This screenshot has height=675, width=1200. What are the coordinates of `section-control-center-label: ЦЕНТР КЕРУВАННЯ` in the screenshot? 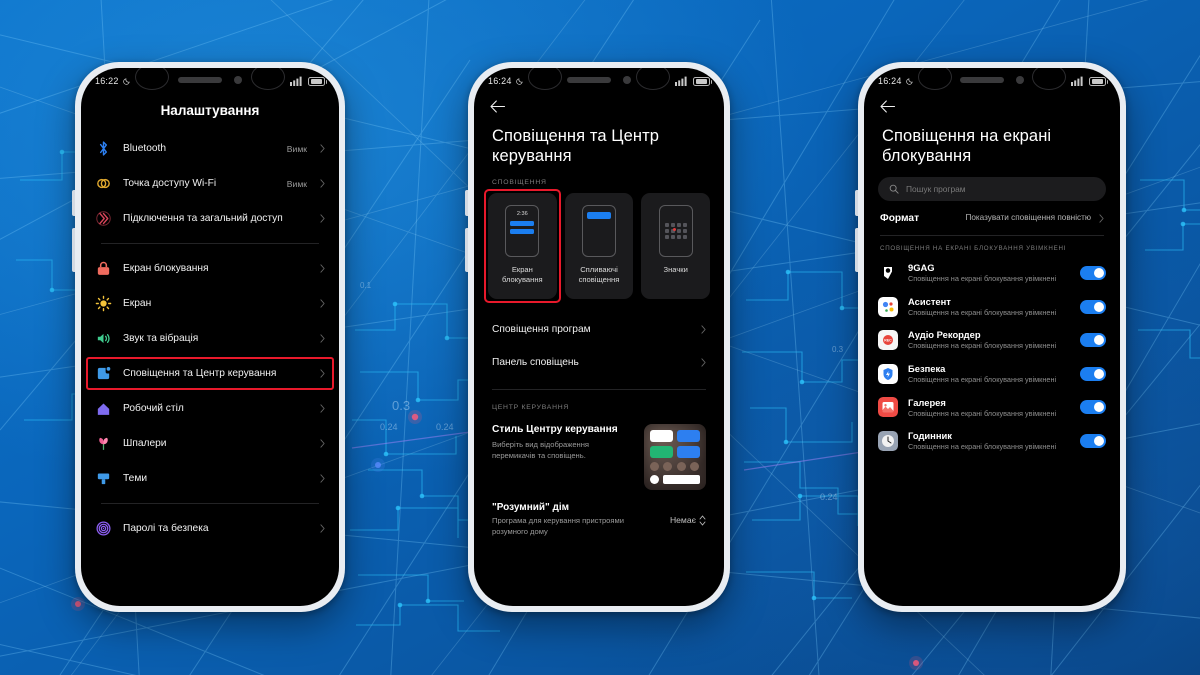 It's located at (531, 408).